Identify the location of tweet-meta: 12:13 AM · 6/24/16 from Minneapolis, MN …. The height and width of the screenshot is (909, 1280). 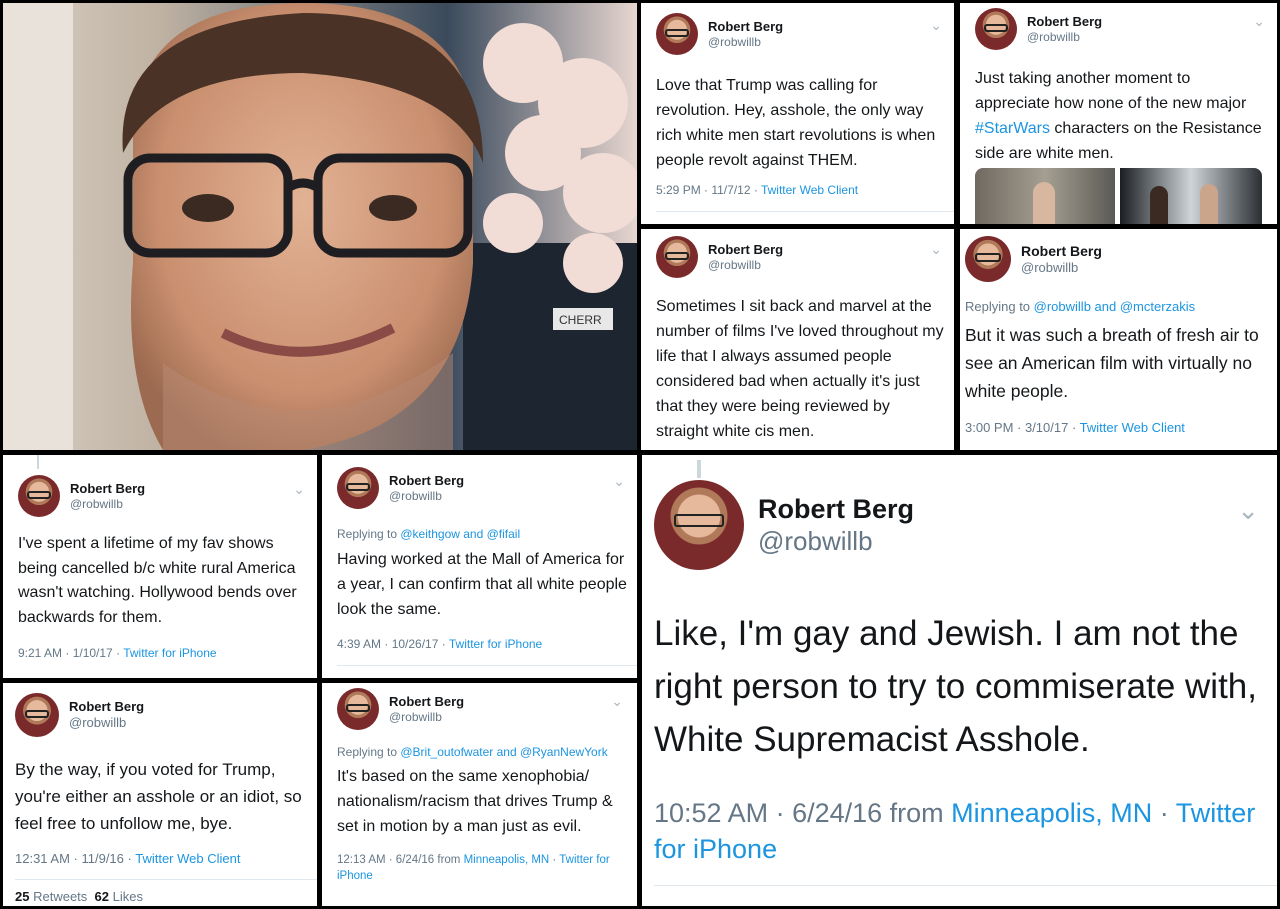
(479, 868).